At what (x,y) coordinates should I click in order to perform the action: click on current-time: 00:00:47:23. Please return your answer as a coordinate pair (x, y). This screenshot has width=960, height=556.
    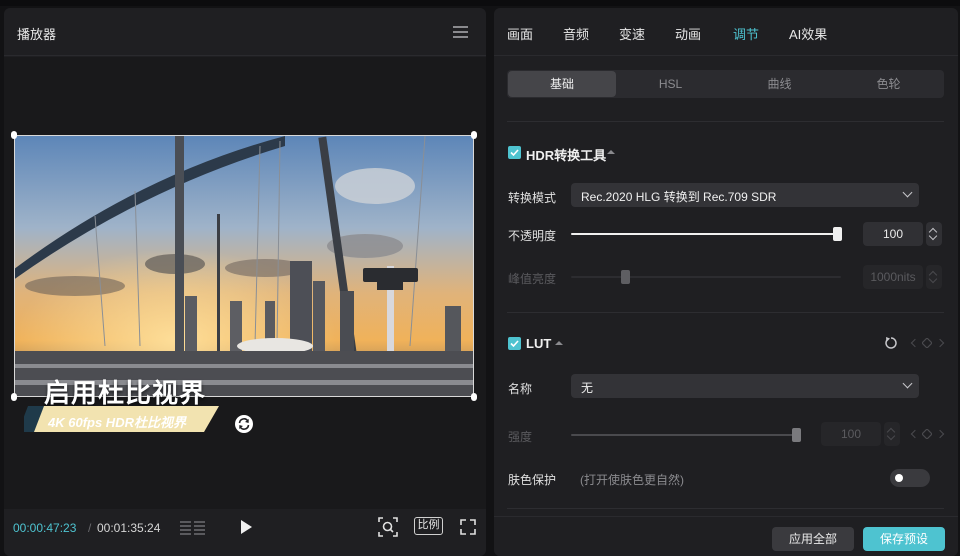
    Looking at the image, I should click on (45, 528).